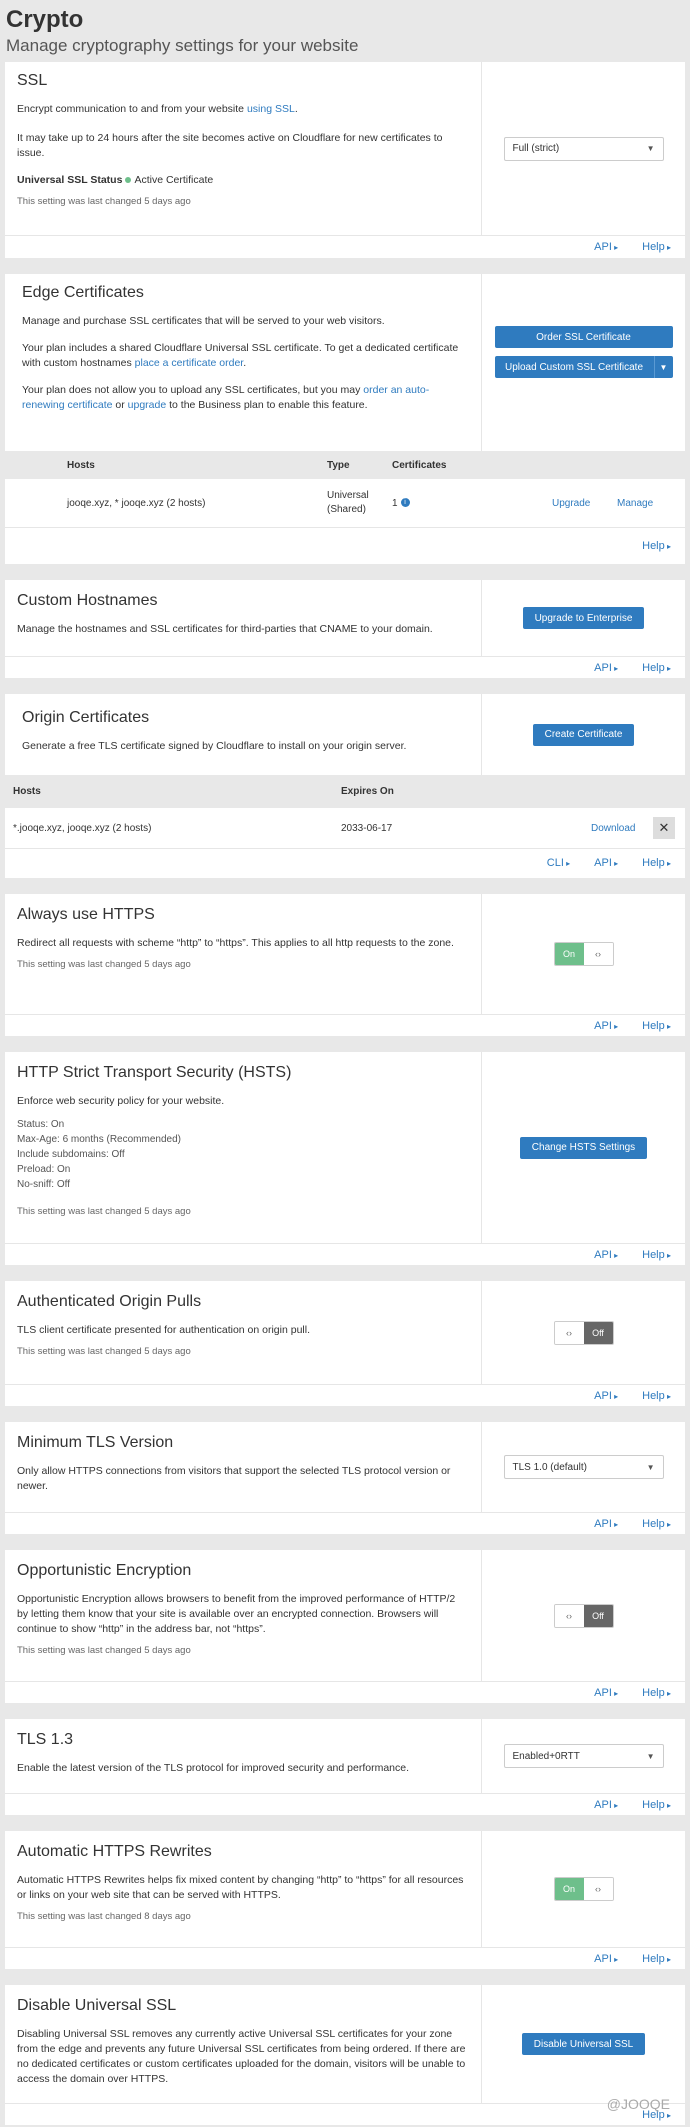  What do you see at coordinates (656, 247) in the screenshot?
I see `ssl-help-link: Help` at bounding box center [656, 247].